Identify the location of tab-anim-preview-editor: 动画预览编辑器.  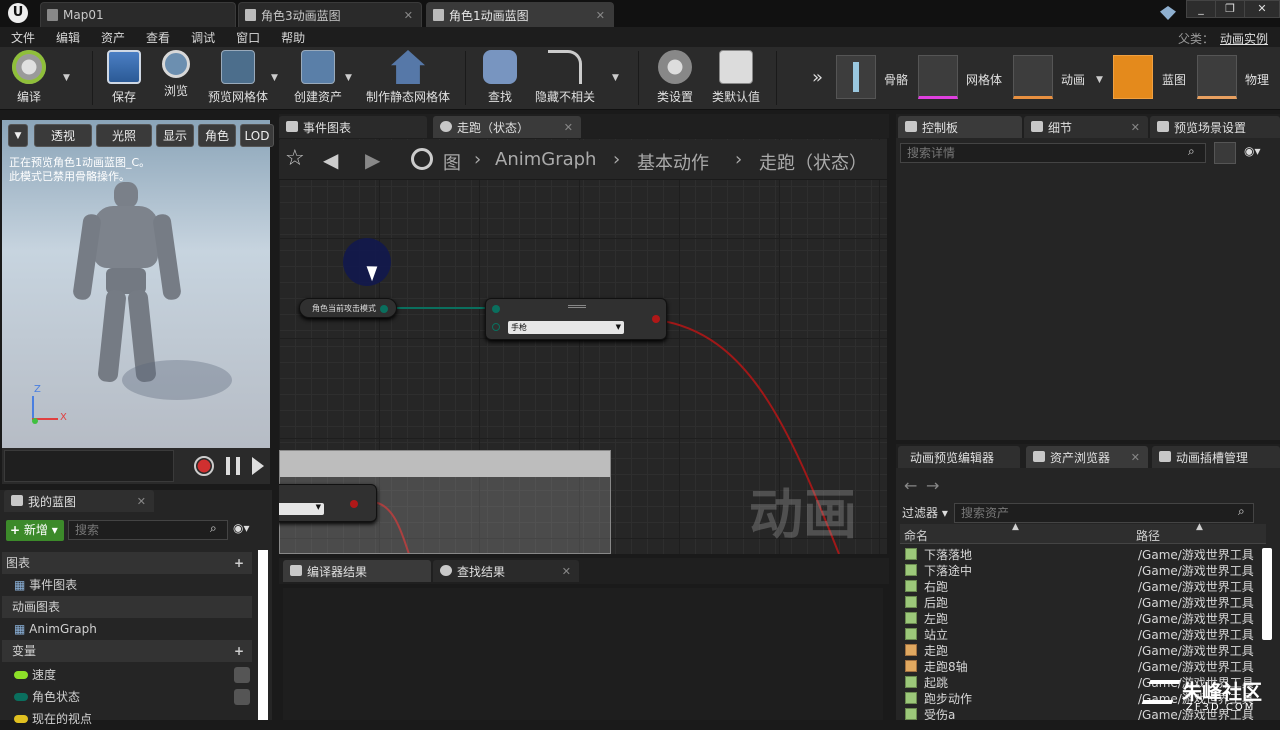
(959, 457).